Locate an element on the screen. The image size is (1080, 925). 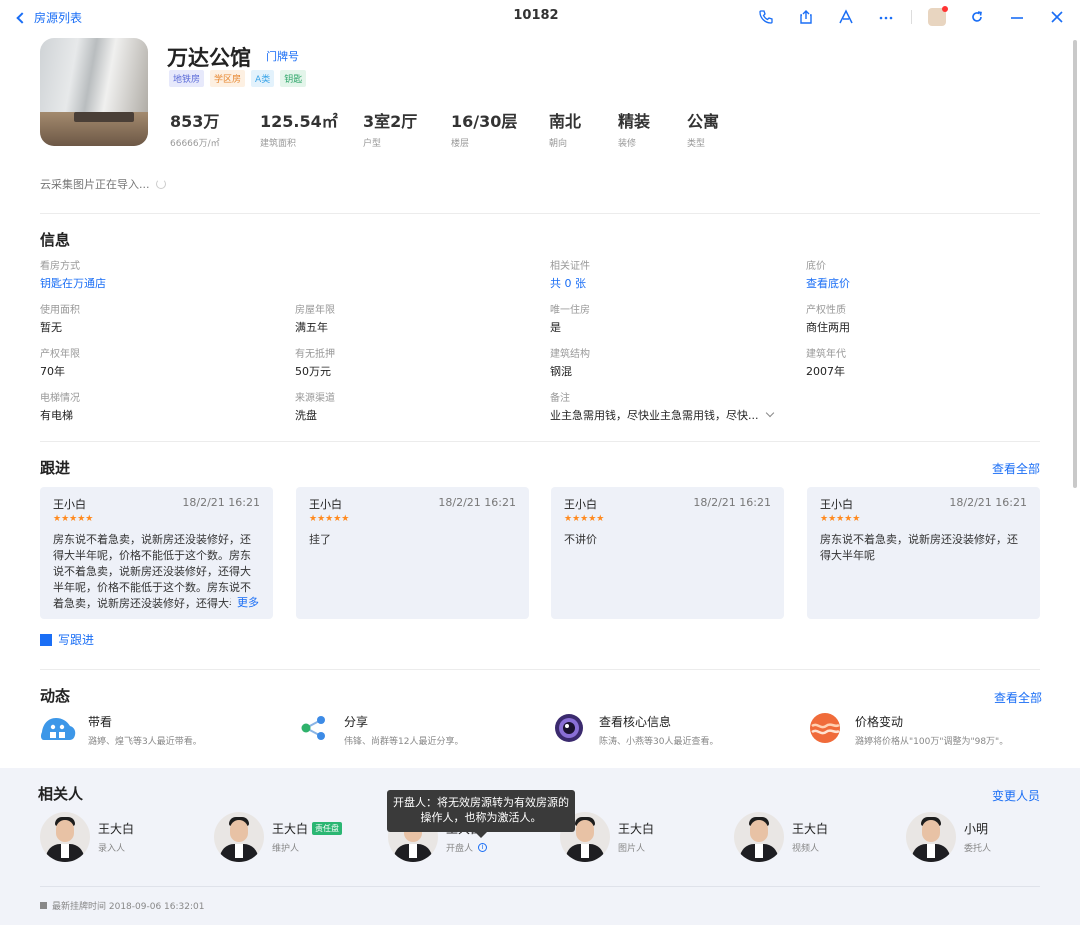
info-label: 相关证件 is located at coordinates (570, 266).